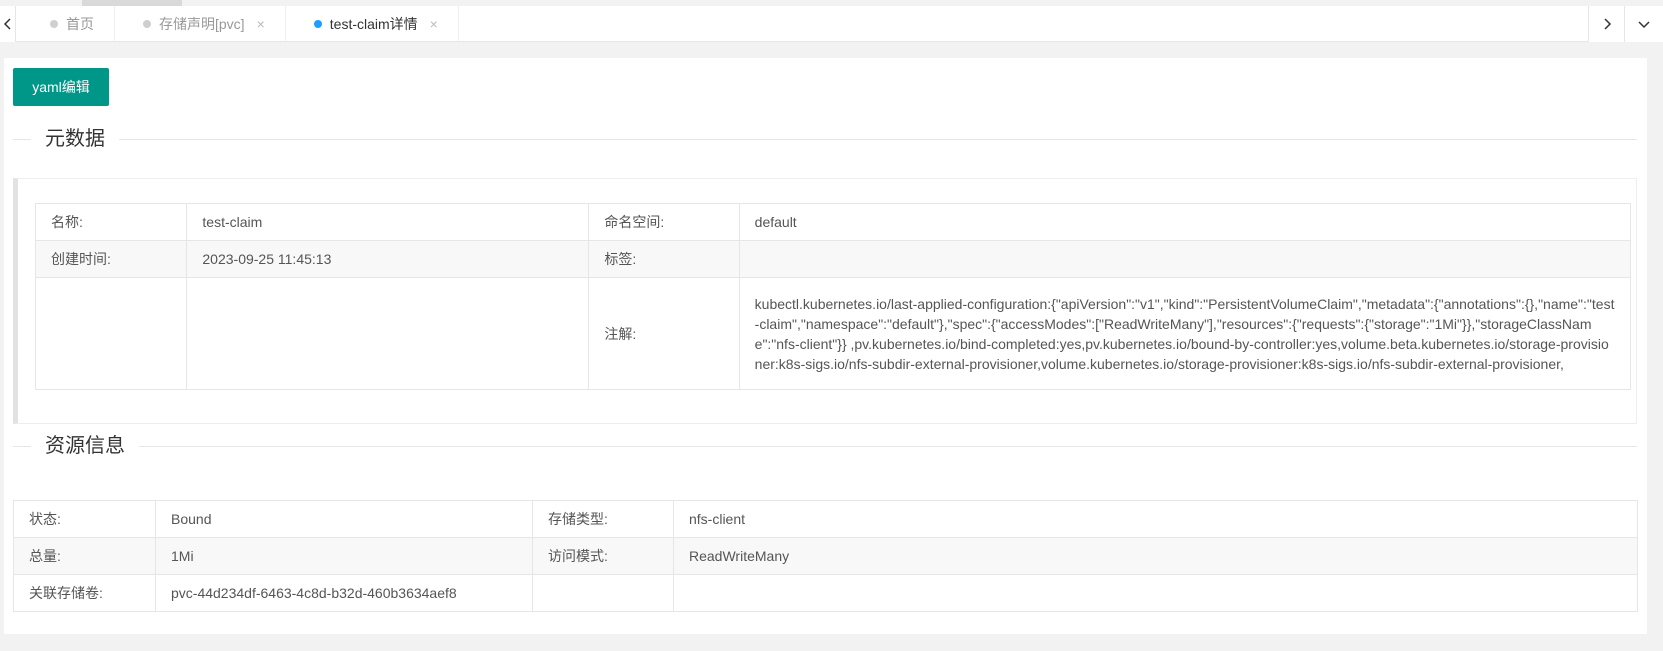 This screenshot has width=1663, height=651. I want to click on tab-test-claim-detail: test-claim详情 ×, so click(372, 24).